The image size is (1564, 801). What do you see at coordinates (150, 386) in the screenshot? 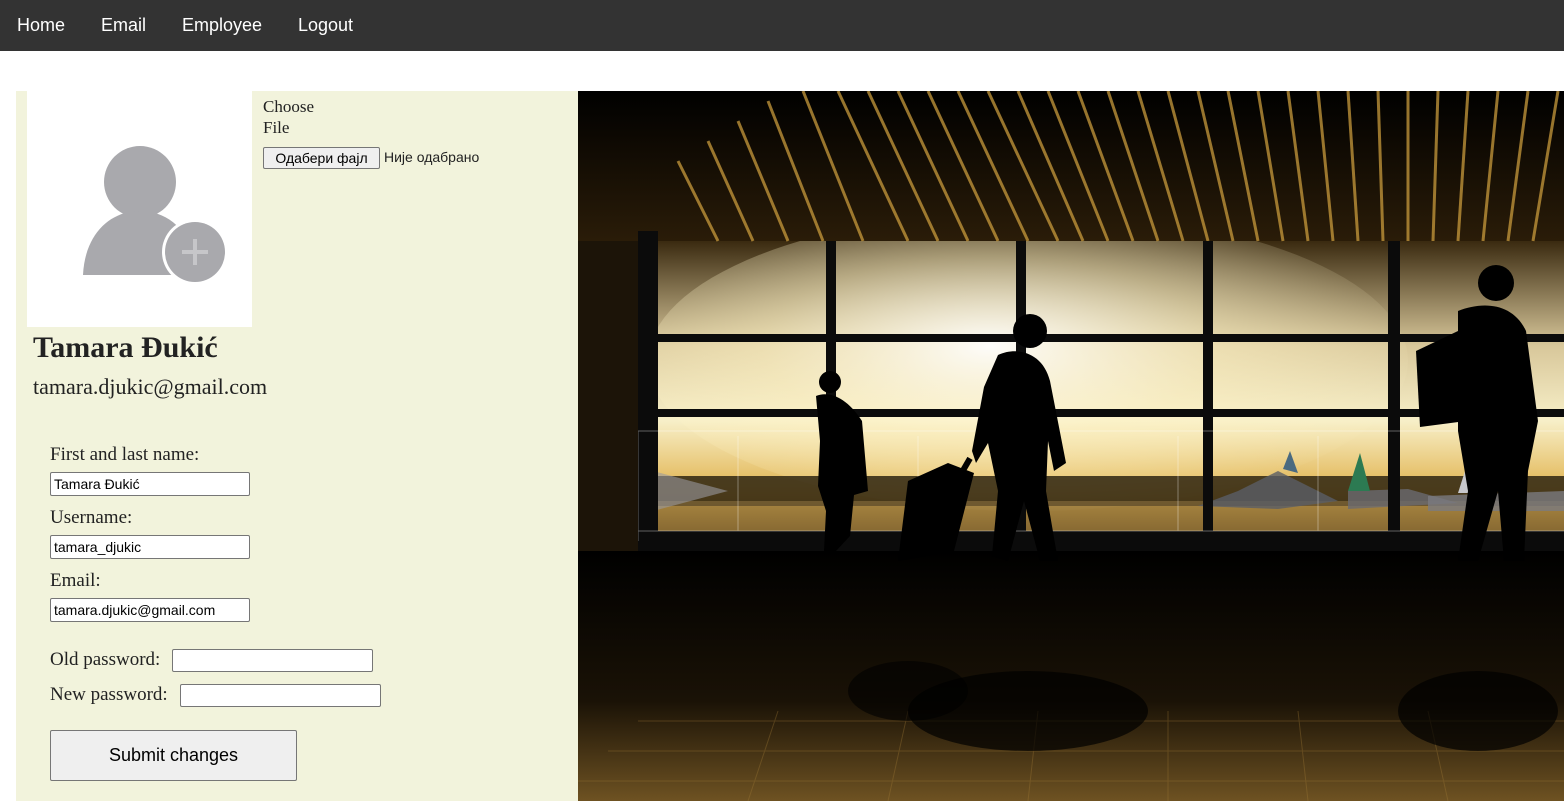
I see `profile-email: tamara.djukic@gmail.com` at bounding box center [150, 386].